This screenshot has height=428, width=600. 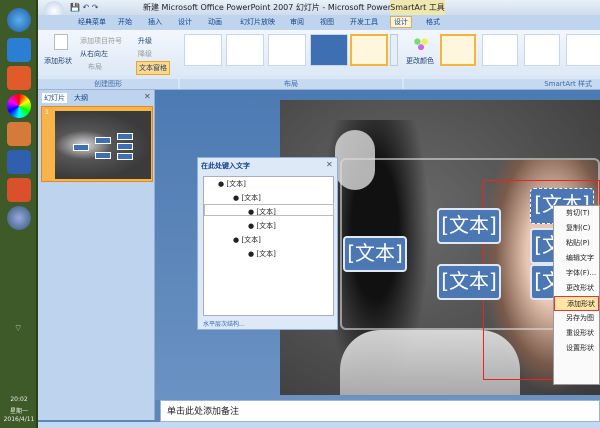 I want to click on menu-save-as-picture: 另存为图, so click(x=576, y=318).